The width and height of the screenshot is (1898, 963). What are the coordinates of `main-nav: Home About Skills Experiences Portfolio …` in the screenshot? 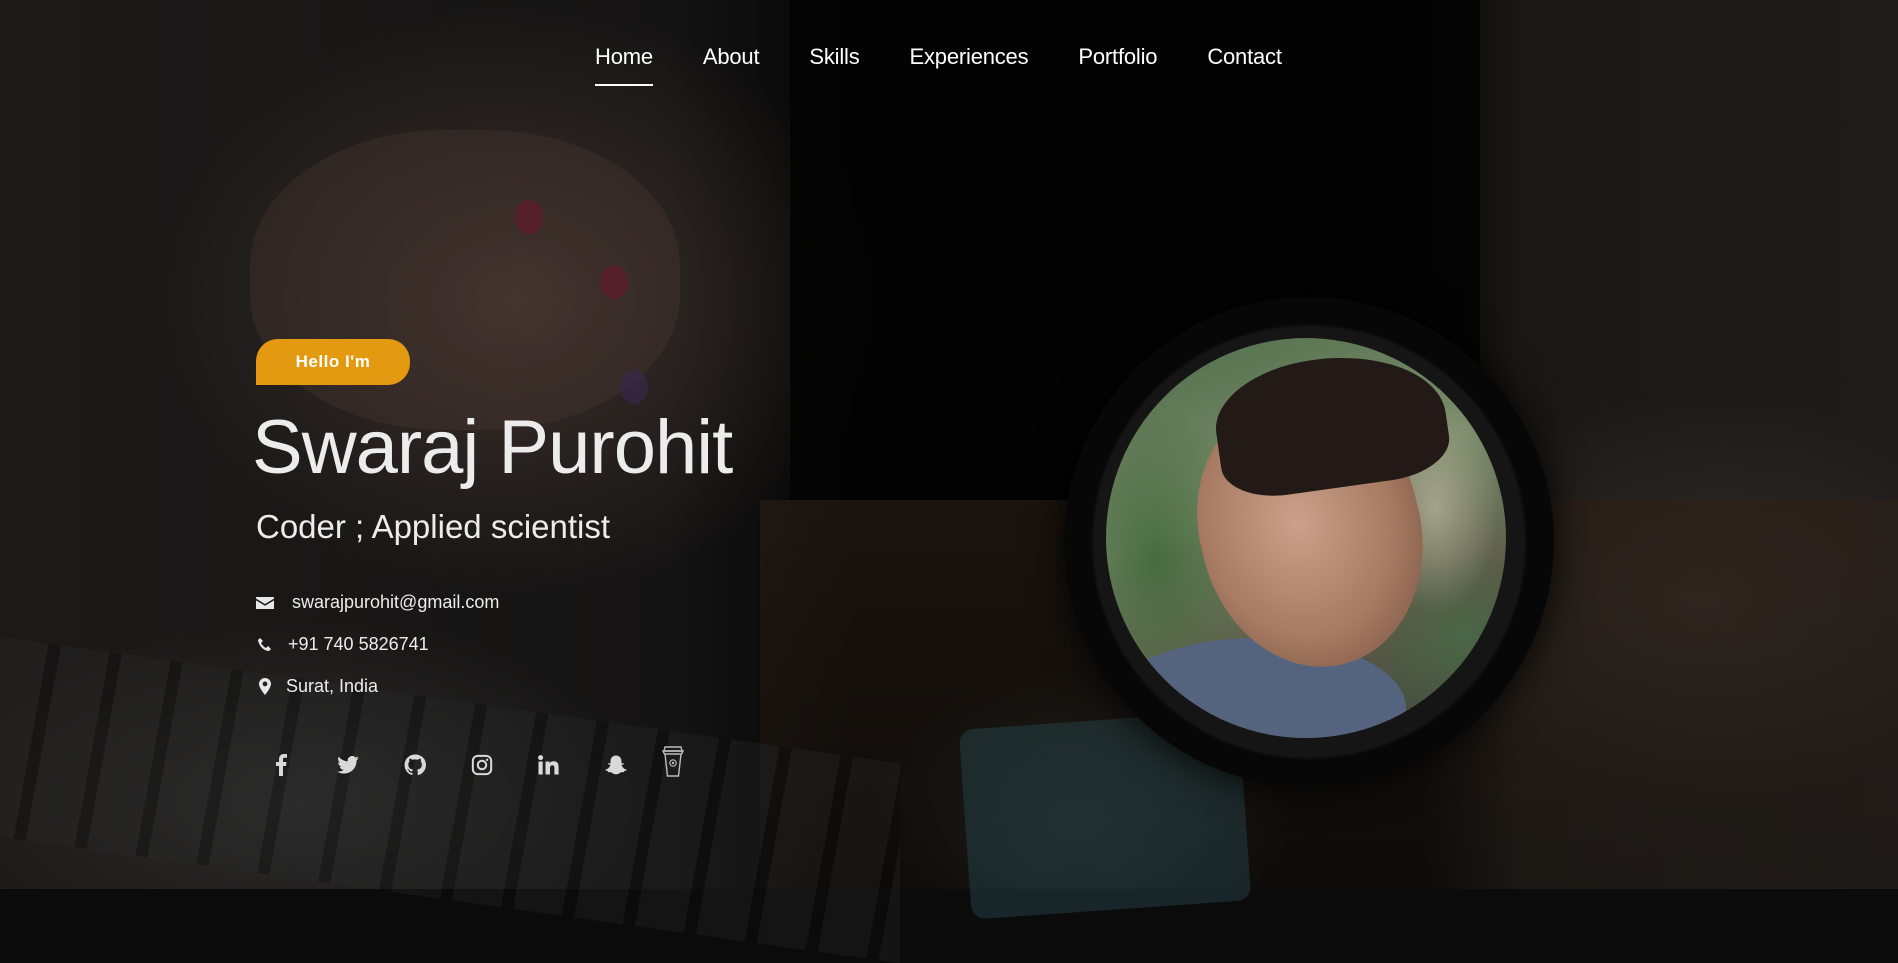 It's located at (938, 65).